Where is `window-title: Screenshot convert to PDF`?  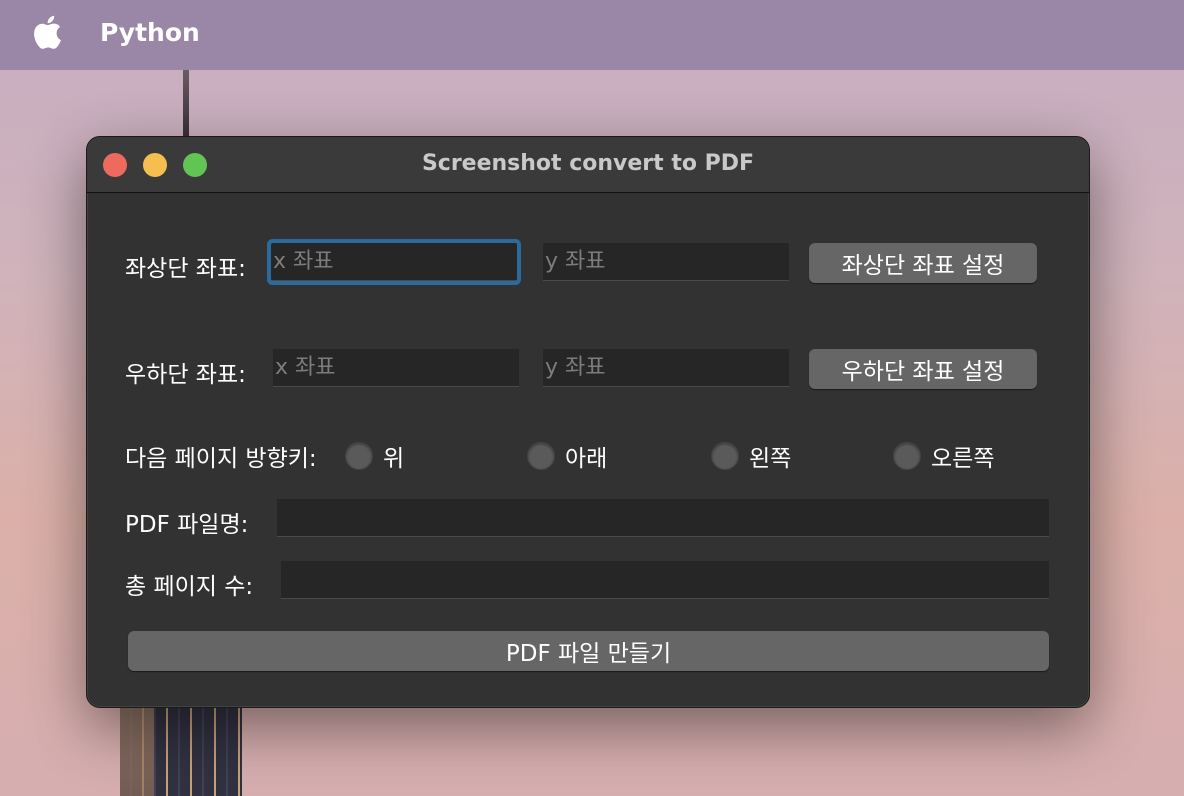 window-title: Screenshot convert to PDF is located at coordinates (588, 163).